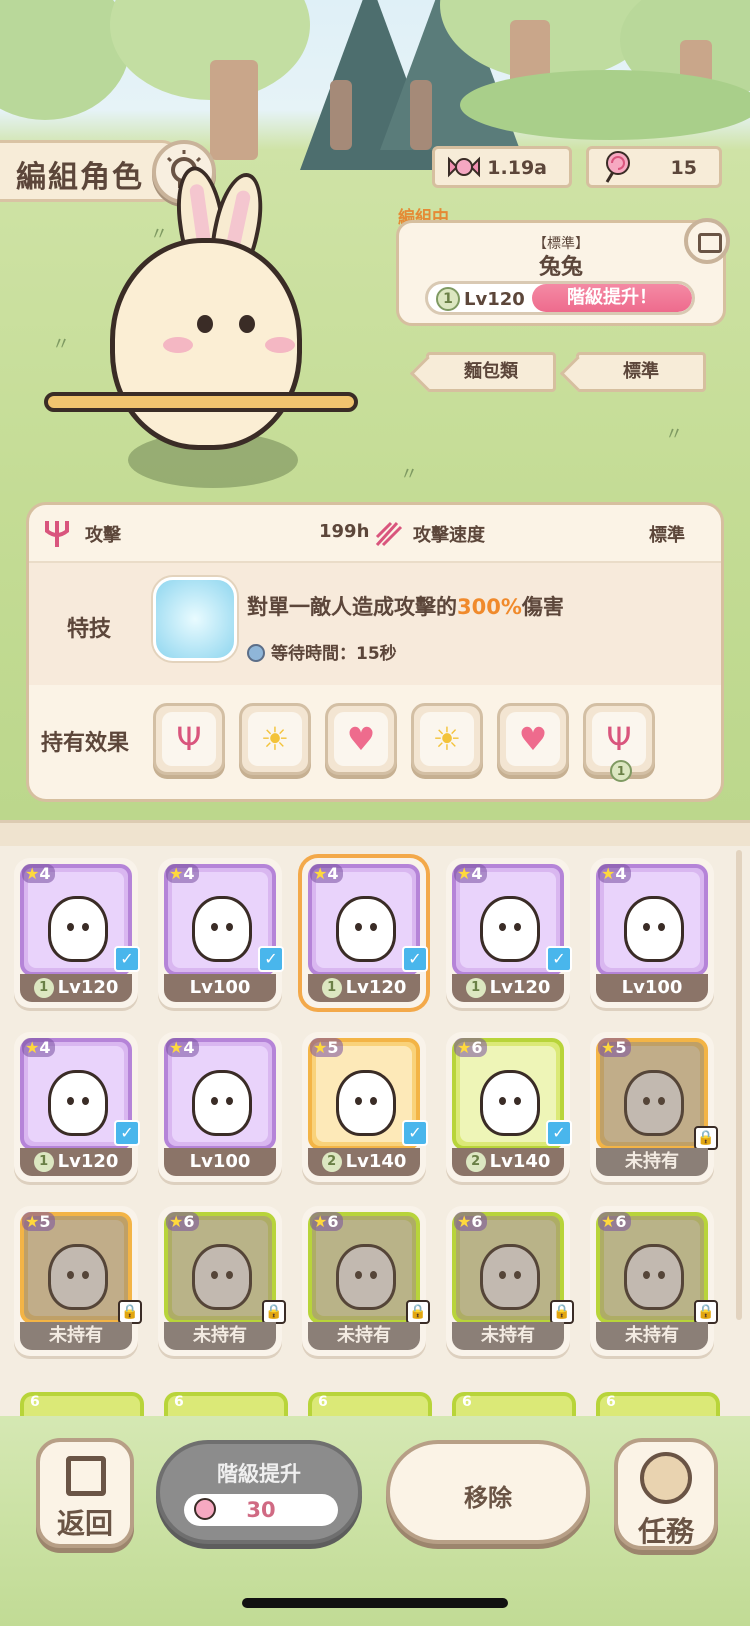 This screenshot has width=750, height=1626. Describe the element at coordinates (375, 534) in the screenshot. I see `attack-row: 攻擊 199h 攻擊速度 標準` at that location.